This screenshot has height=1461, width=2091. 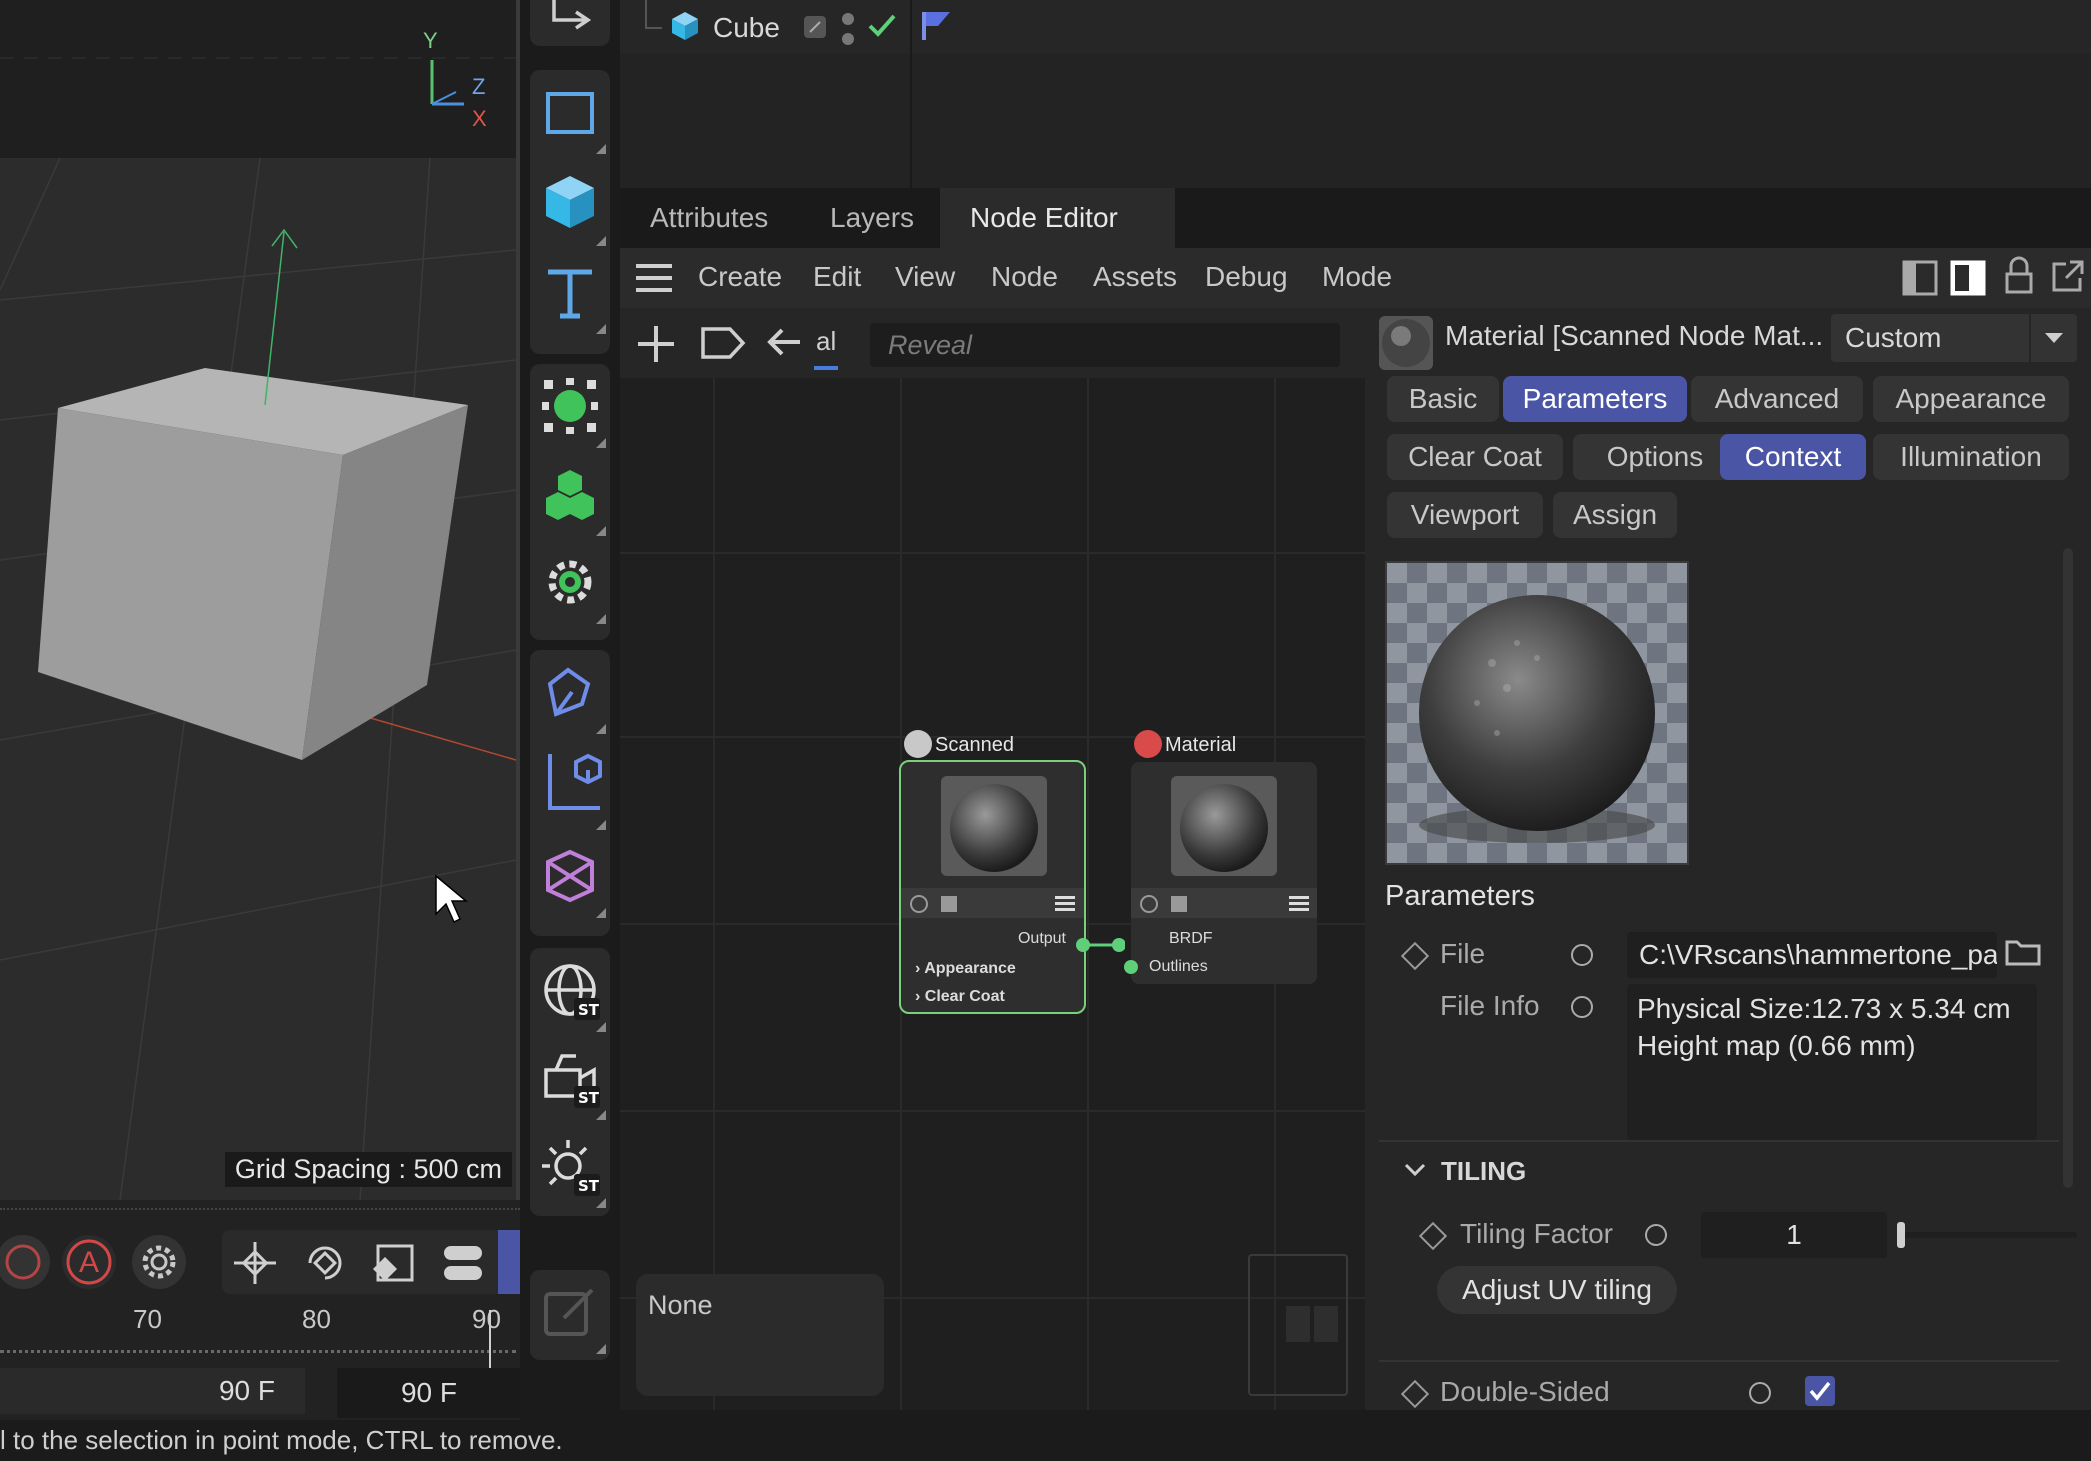 I want to click on key-settings-button, so click(x=159, y=1262).